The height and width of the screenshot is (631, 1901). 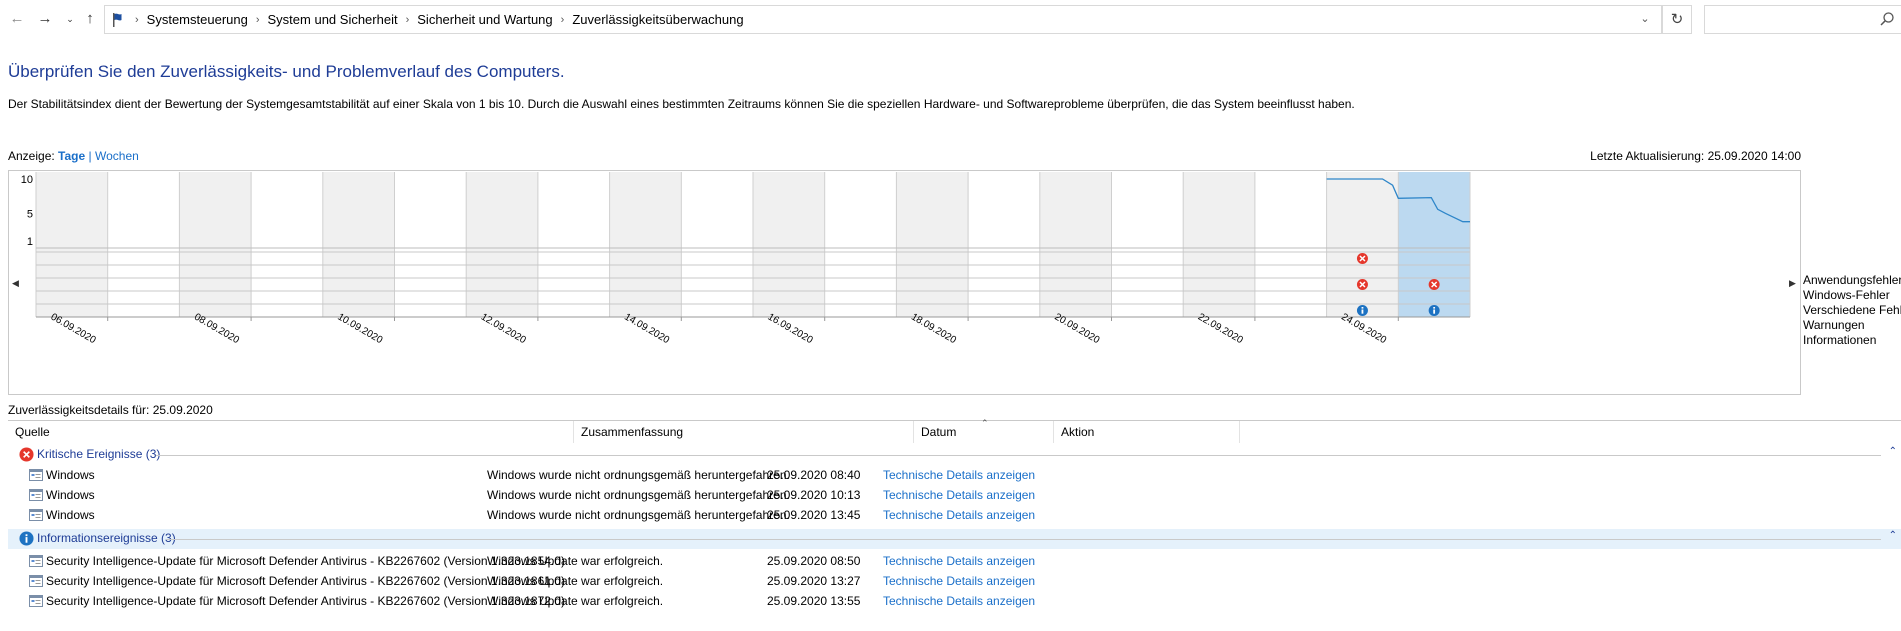 What do you see at coordinates (1018, 455) in the screenshot?
I see `group-divider` at bounding box center [1018, 455].